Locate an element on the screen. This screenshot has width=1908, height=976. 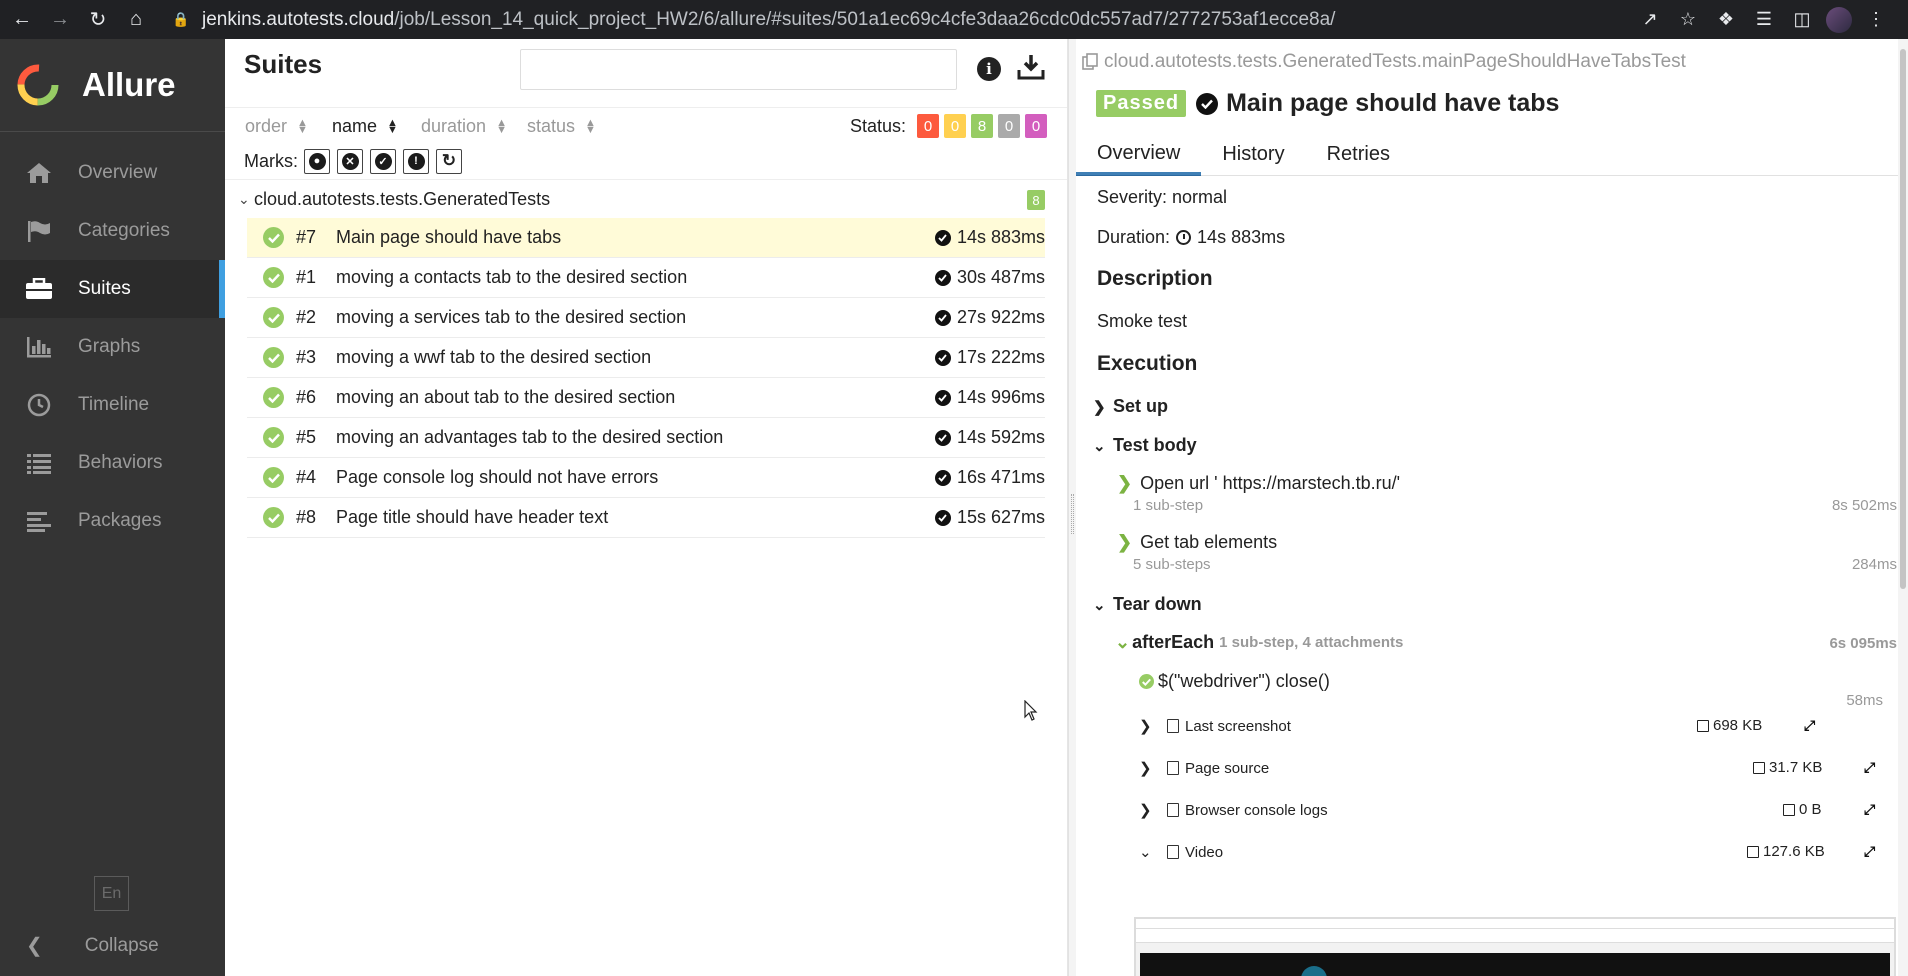
close-step: $("webdriver") close() is located at coordinates (1234, 681).